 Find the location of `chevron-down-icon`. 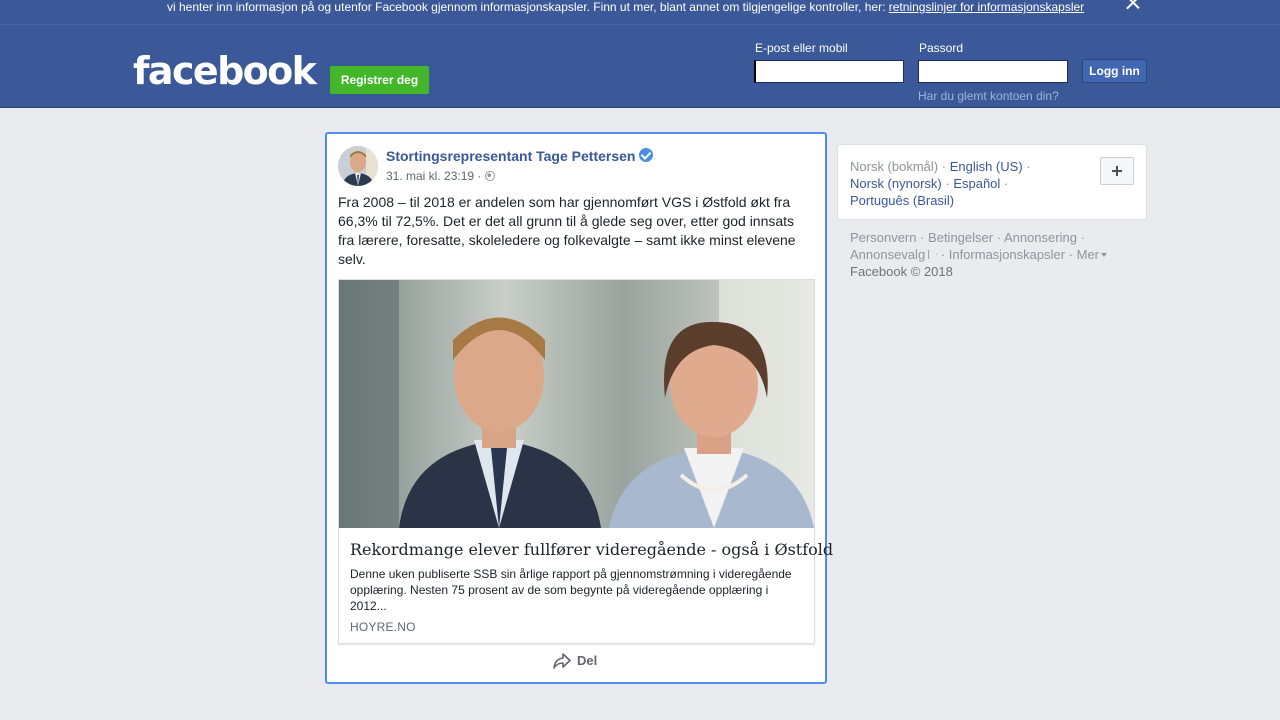

chevron-down-icon is located at coordinates (1104, 255).